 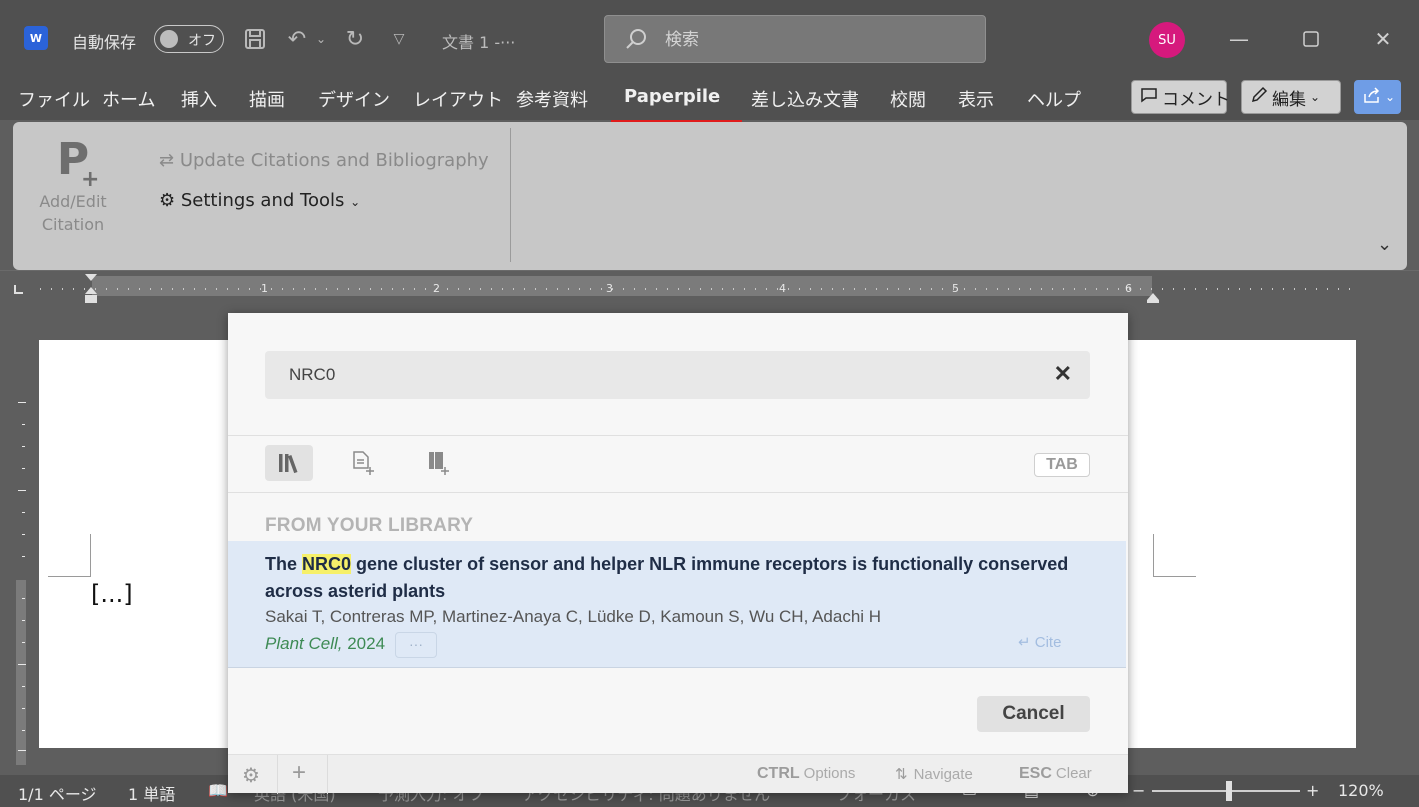 I want to click on horizontal-ruler: 1 2 3 4 5 6, so click(x=709, y=289).